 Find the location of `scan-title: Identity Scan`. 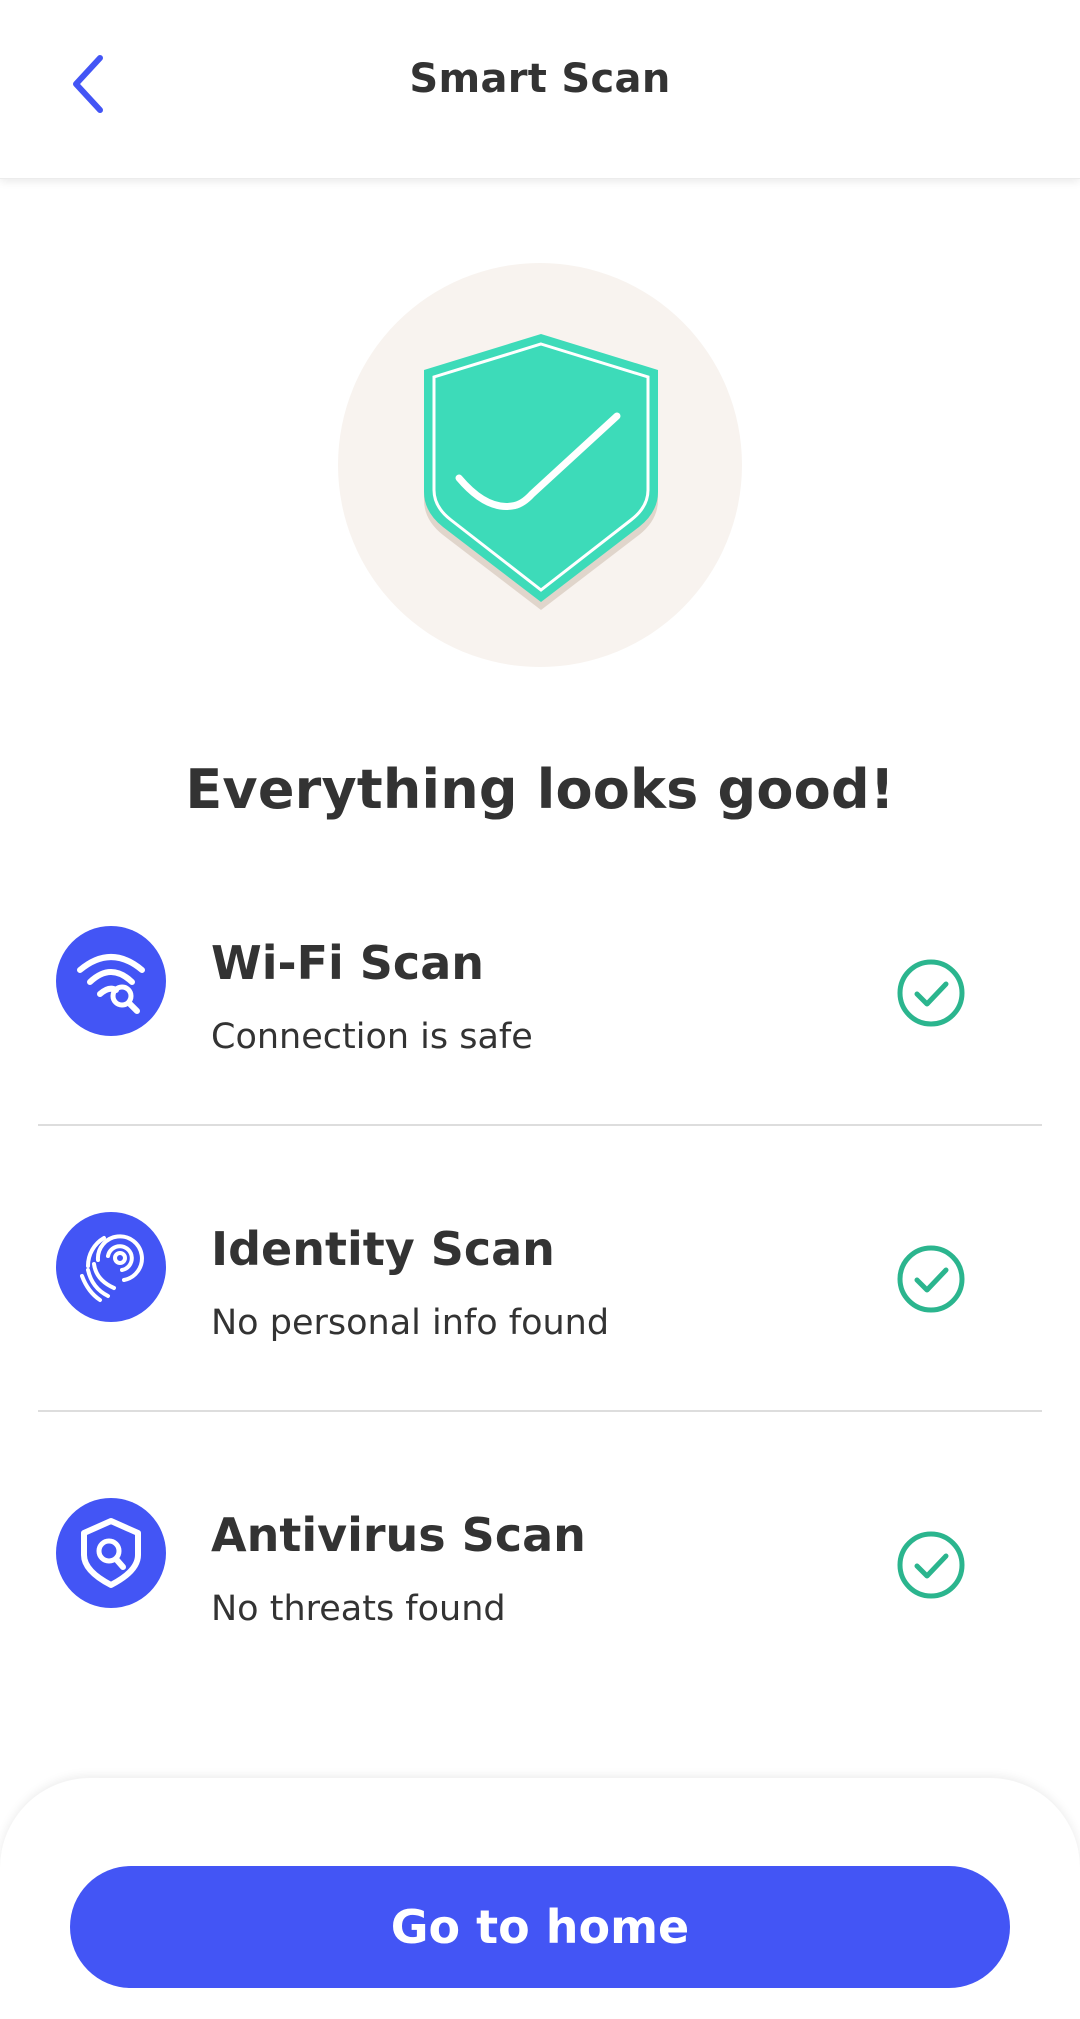

scan-title: Identity Scan is located at coordinates (383, 1249).